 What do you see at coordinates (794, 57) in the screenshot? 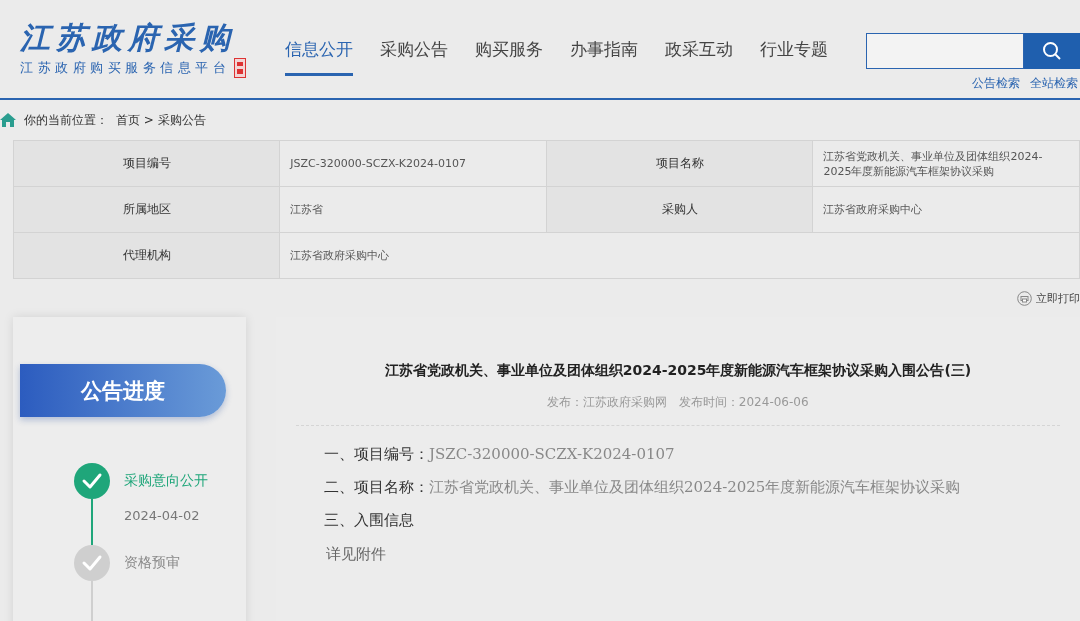
I see `nav-tab: 行业专题` at bounding box center [794, 57].